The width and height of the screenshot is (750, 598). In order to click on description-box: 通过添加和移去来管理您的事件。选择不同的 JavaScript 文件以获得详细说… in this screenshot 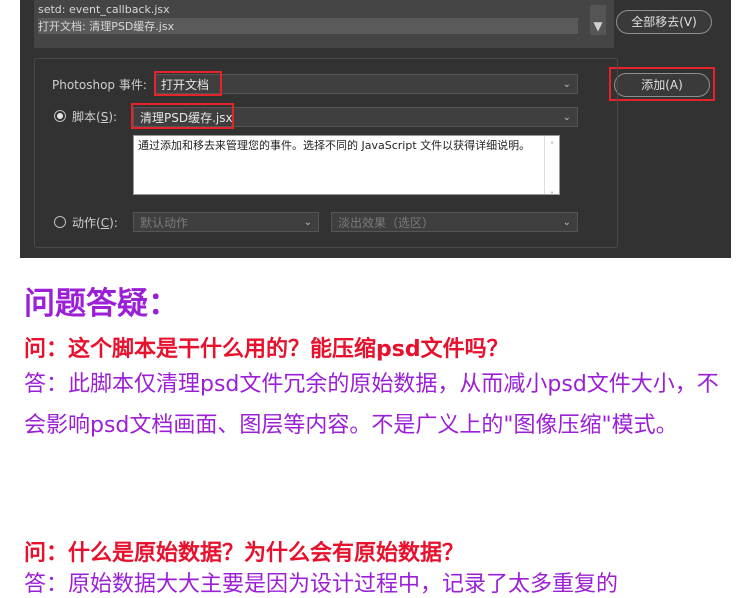, I will do `click(346, 167)`.